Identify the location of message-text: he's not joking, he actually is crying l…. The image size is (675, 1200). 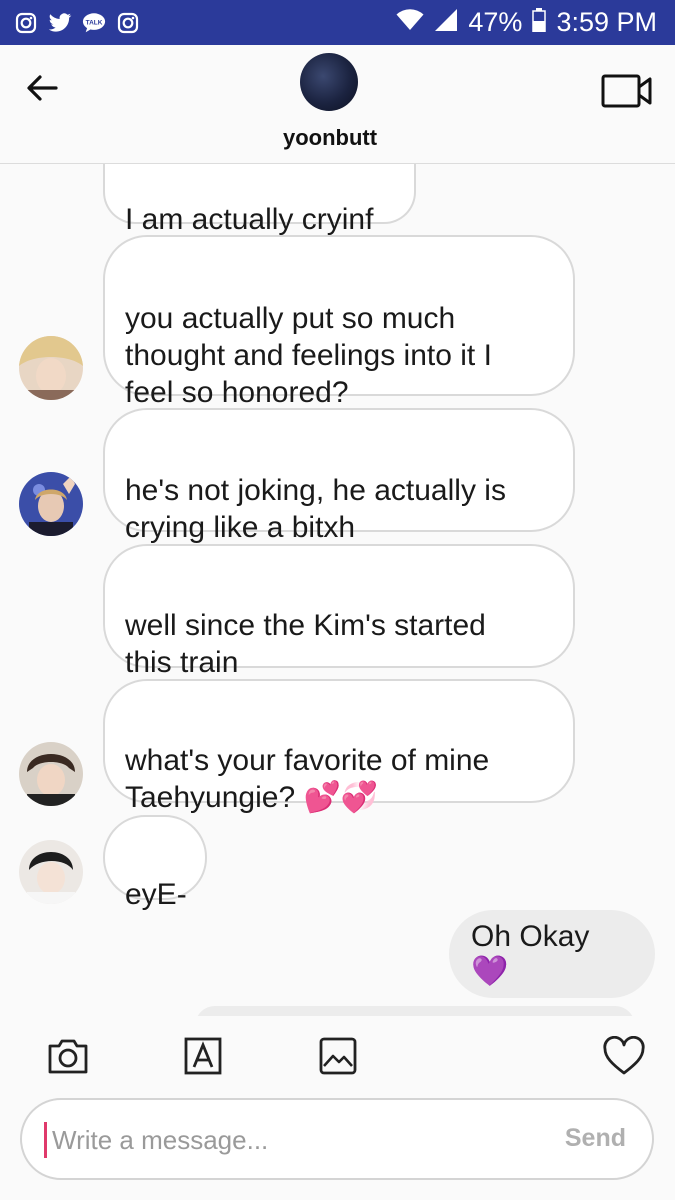
(315, 509).